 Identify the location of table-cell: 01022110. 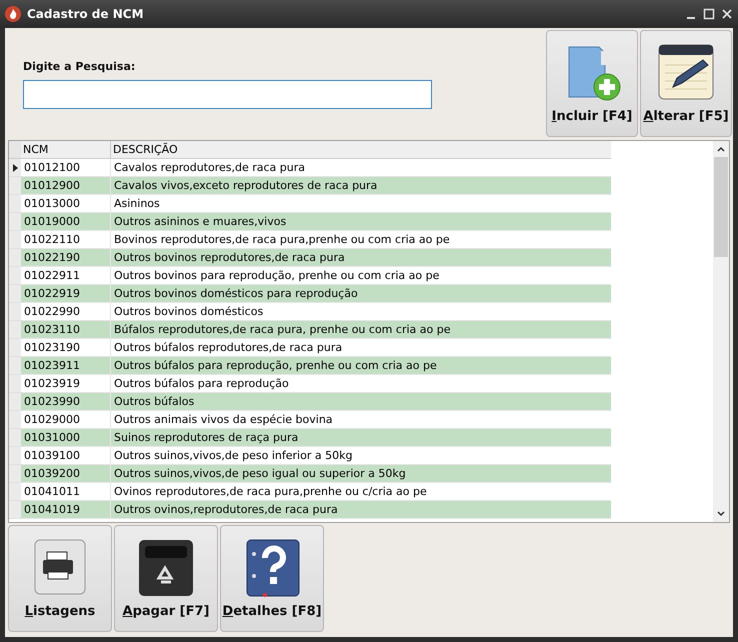
(66, 240).